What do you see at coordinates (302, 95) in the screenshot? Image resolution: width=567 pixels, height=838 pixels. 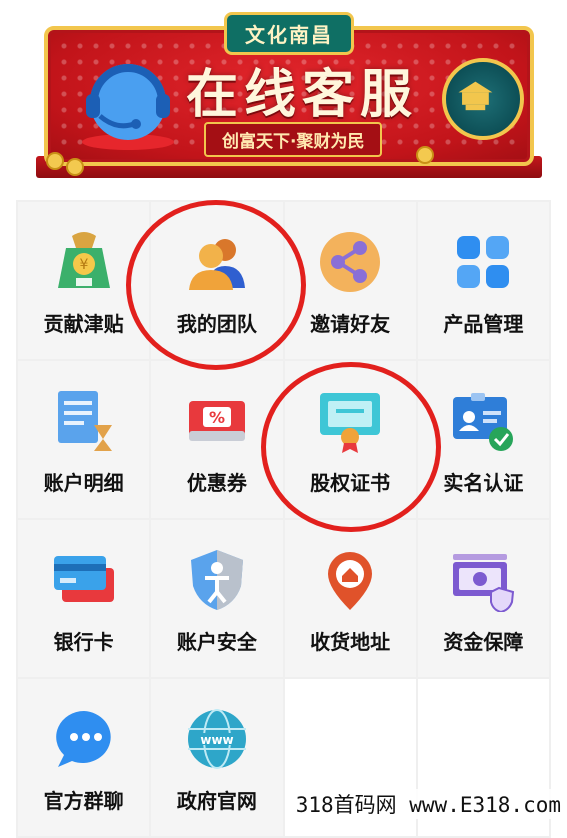 I see `banner-title: 在线客服` at bounding box center [302, 95].